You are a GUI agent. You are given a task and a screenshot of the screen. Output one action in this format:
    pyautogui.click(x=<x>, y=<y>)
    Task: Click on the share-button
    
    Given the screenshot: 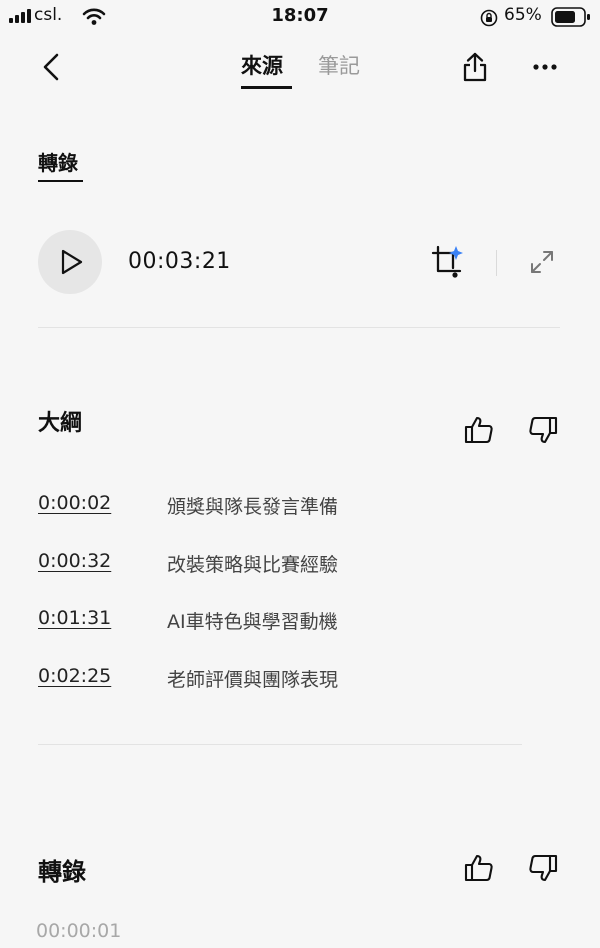 What is the action you would take?
    pyautogui.click(x=475, y=67)
    